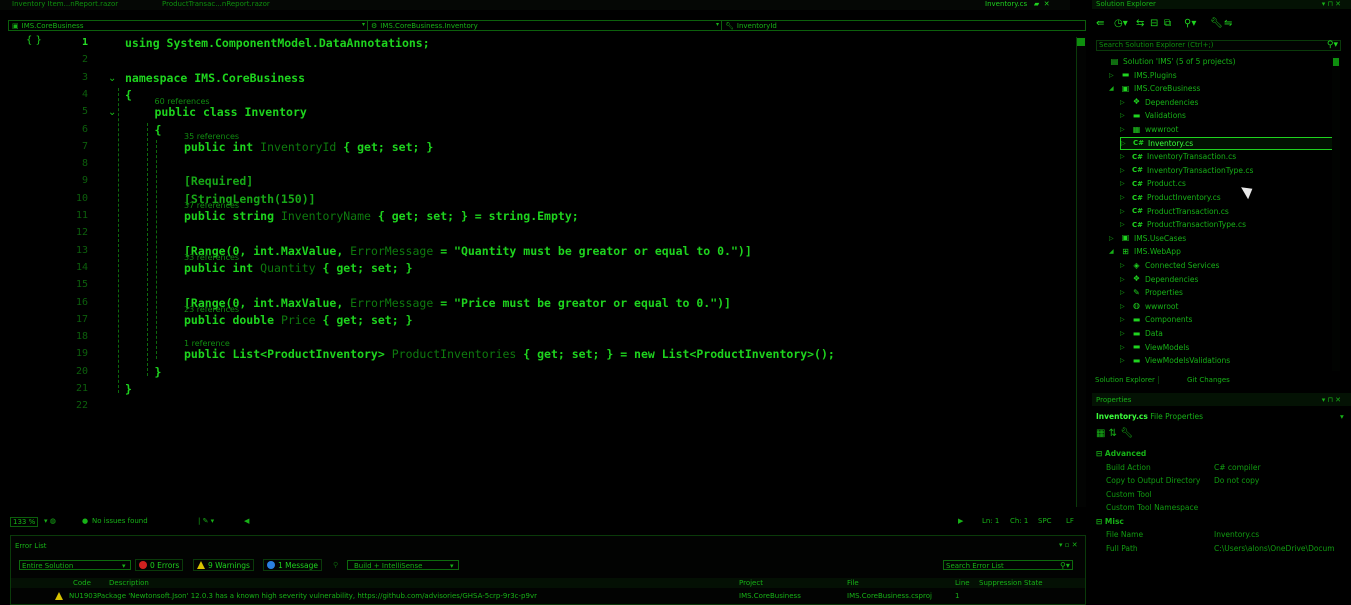 The width and height of the screenshot is (1351, 605). What do you see at coordinates (50, 521) in the screenshot?
I see `zoom-dropdown-icon: ▾ ◍` at bounding box center [50, 521].